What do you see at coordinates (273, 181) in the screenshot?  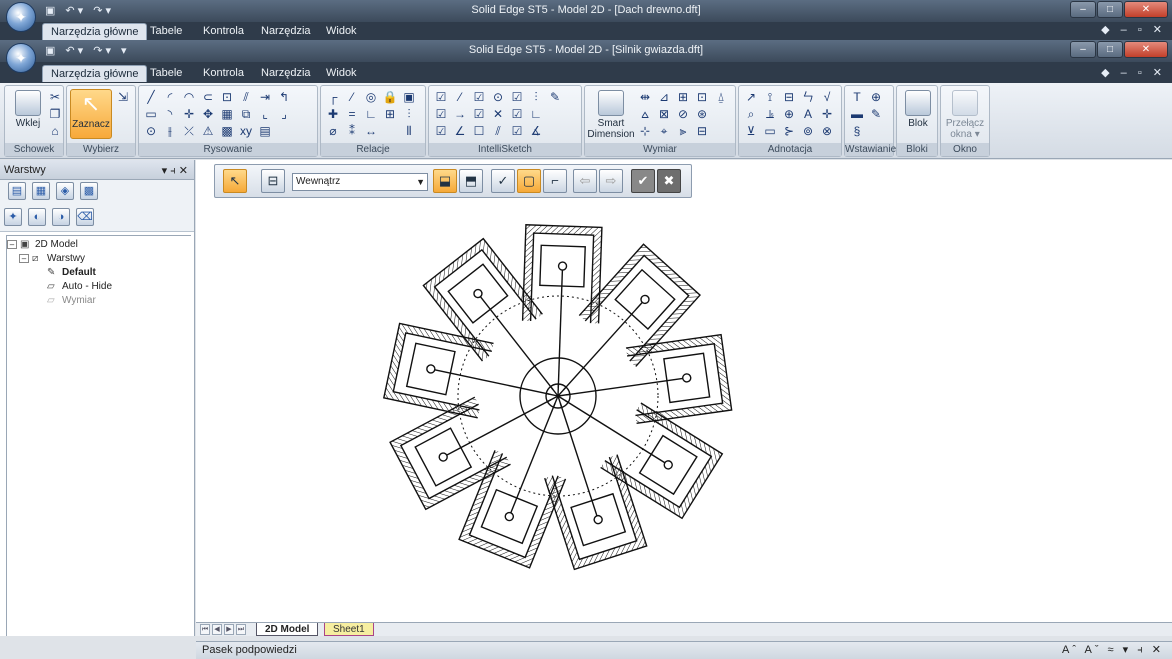 I see `select-filter-button: ⊟` at bounding box center [273, 181].